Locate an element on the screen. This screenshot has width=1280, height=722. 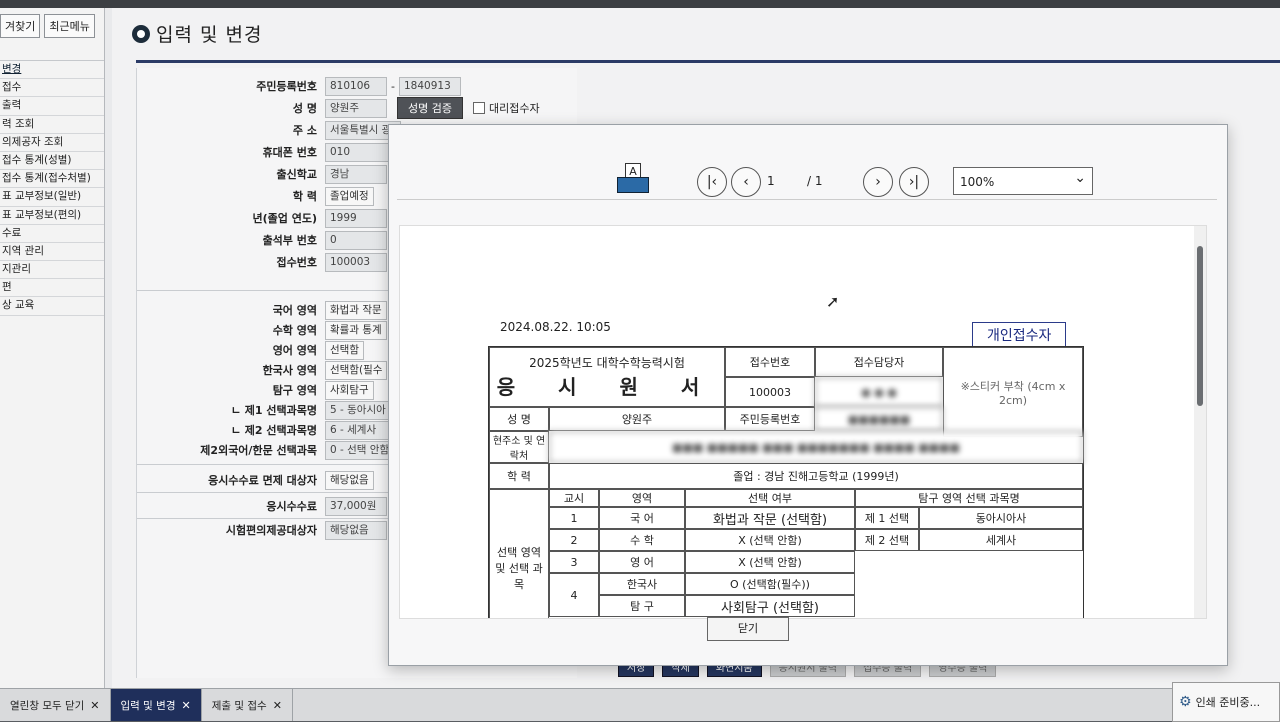
top-strip is located at coordinates (640, 4).